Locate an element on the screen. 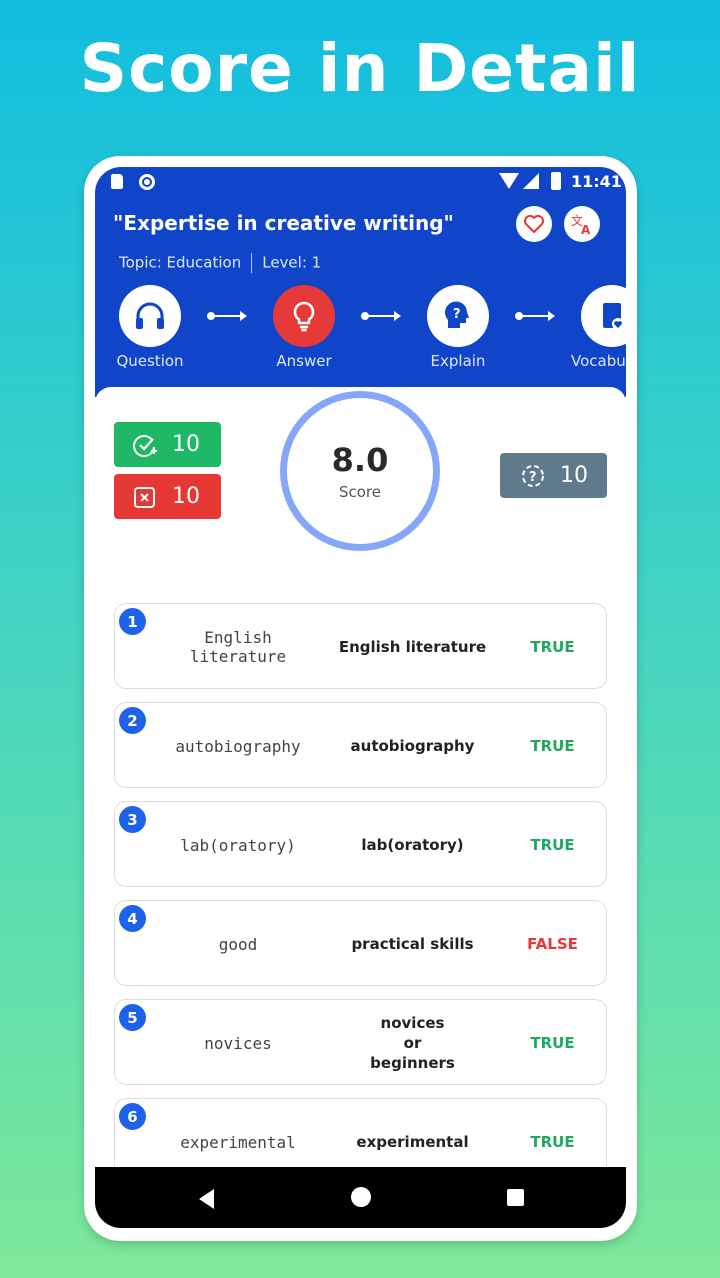 This screenshot has width=720, height=1278. user-answer: lab(oratory) is located at coordinates (238, 845).